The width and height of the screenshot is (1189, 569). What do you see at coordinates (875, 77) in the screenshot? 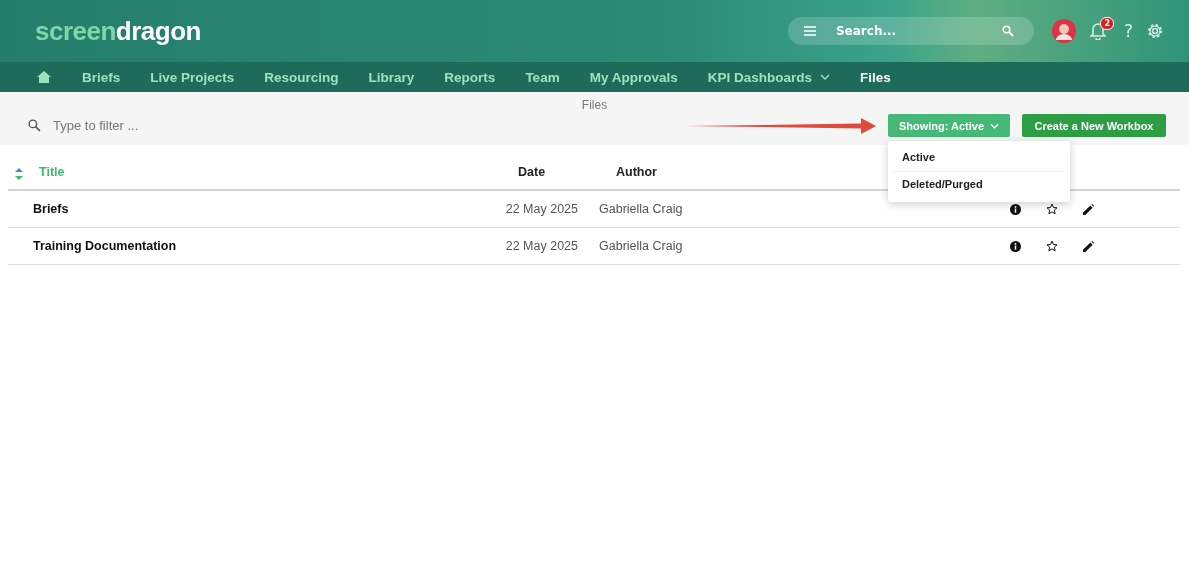
I see `nav-tab: Files` at bounding box center [875, 77].